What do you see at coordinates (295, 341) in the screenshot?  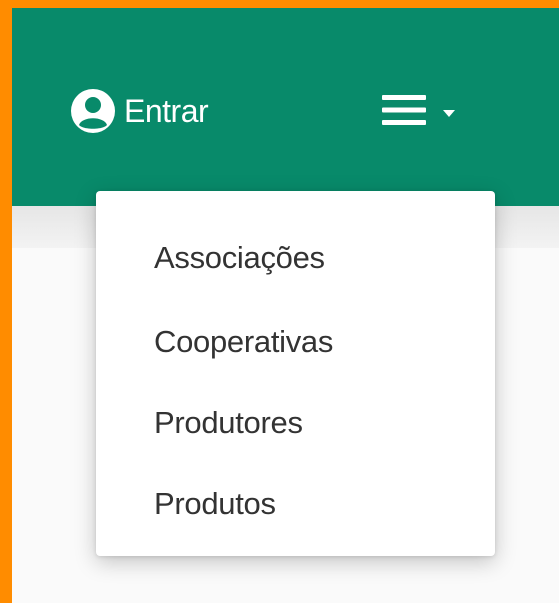 I see `dropdown-item-cooperativas: Cooperativas` at bounding box center [295, 341].